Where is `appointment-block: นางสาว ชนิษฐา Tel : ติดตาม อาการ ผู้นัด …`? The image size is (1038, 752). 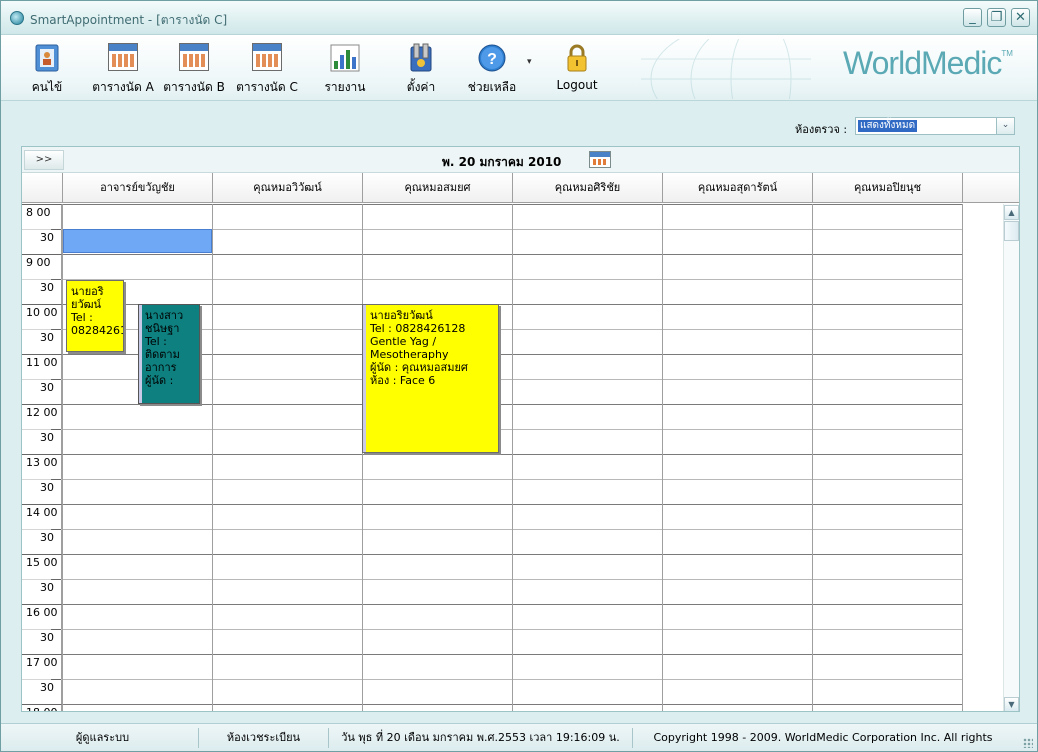 appointment-block: นางสาว ชนิษฐา Tel : ติดตาม อาการ ผู้นัด … is located at coordinates (169, 354).